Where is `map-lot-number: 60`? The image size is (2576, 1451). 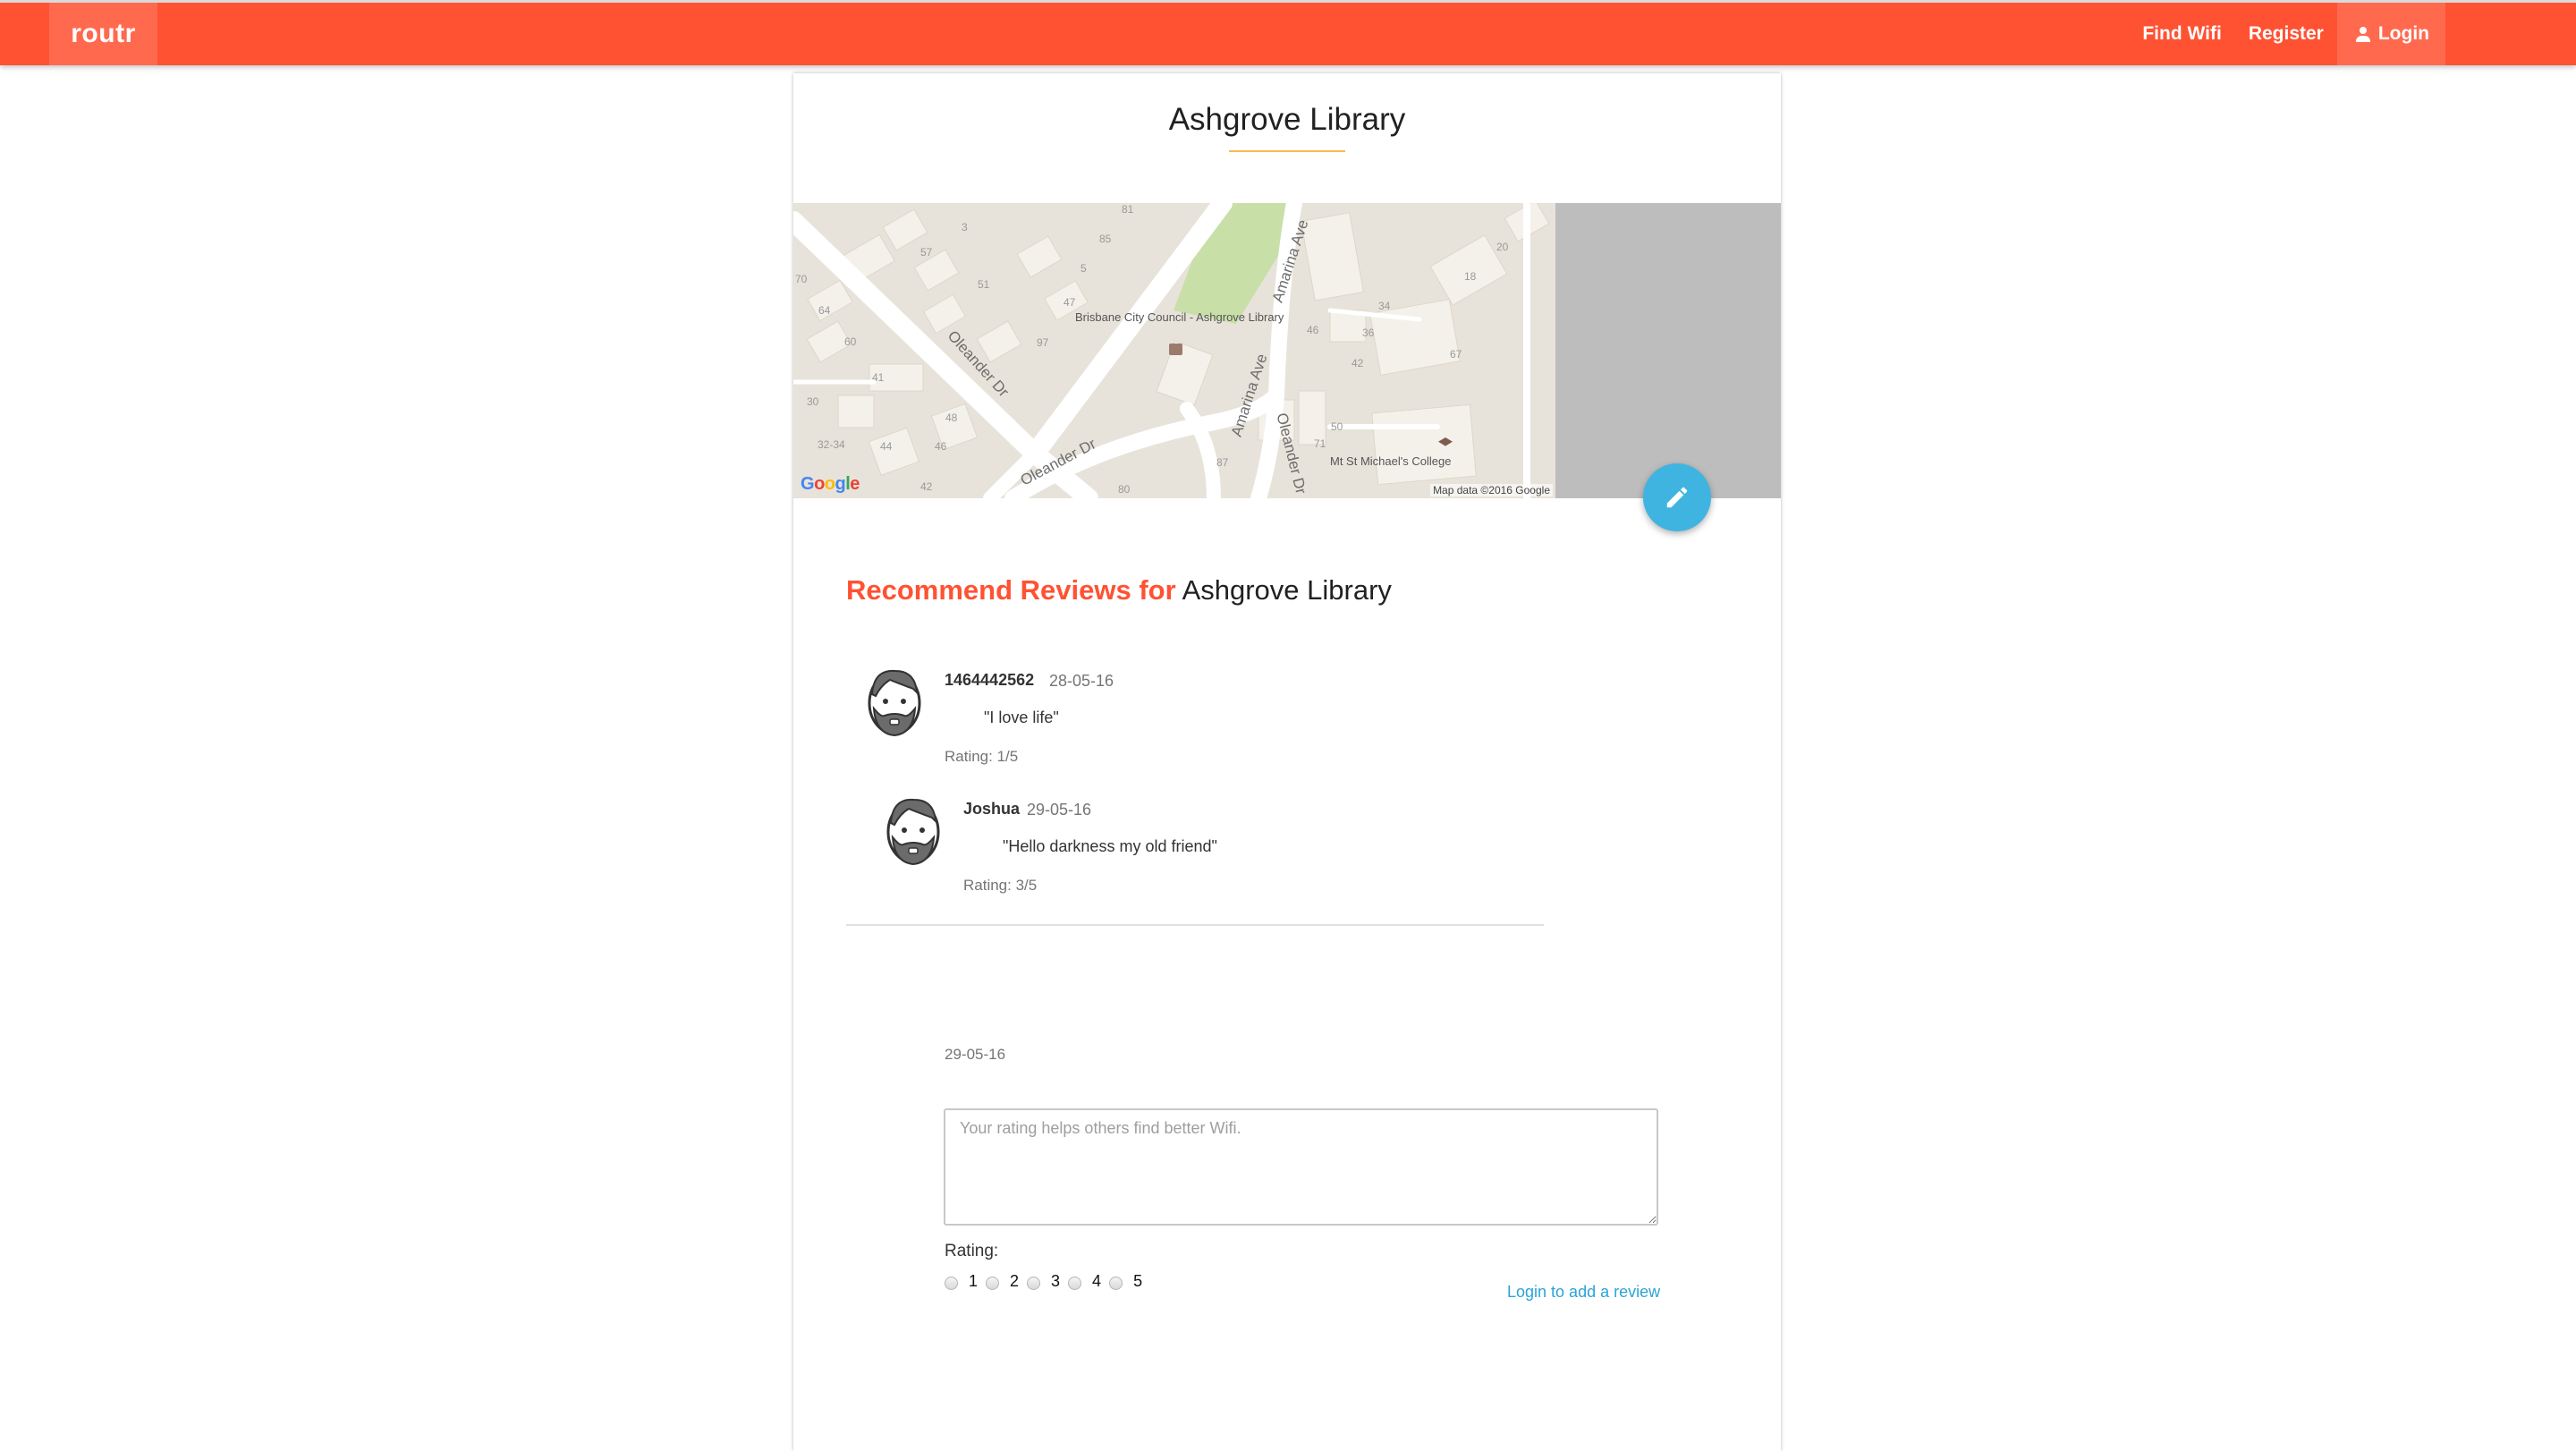 map-lot-number: 60 is located at coordinates (850, 341).